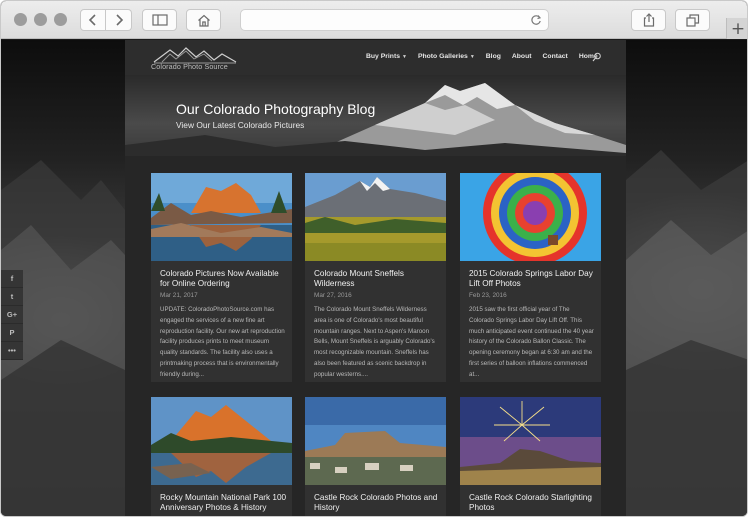 This screenshot has width=748, height=517. What do you see at coordinates (378, 503) in the screenshot?
I see `post-title: Castle Rock Colorado Photos and History` at bounding box center [378, 503].